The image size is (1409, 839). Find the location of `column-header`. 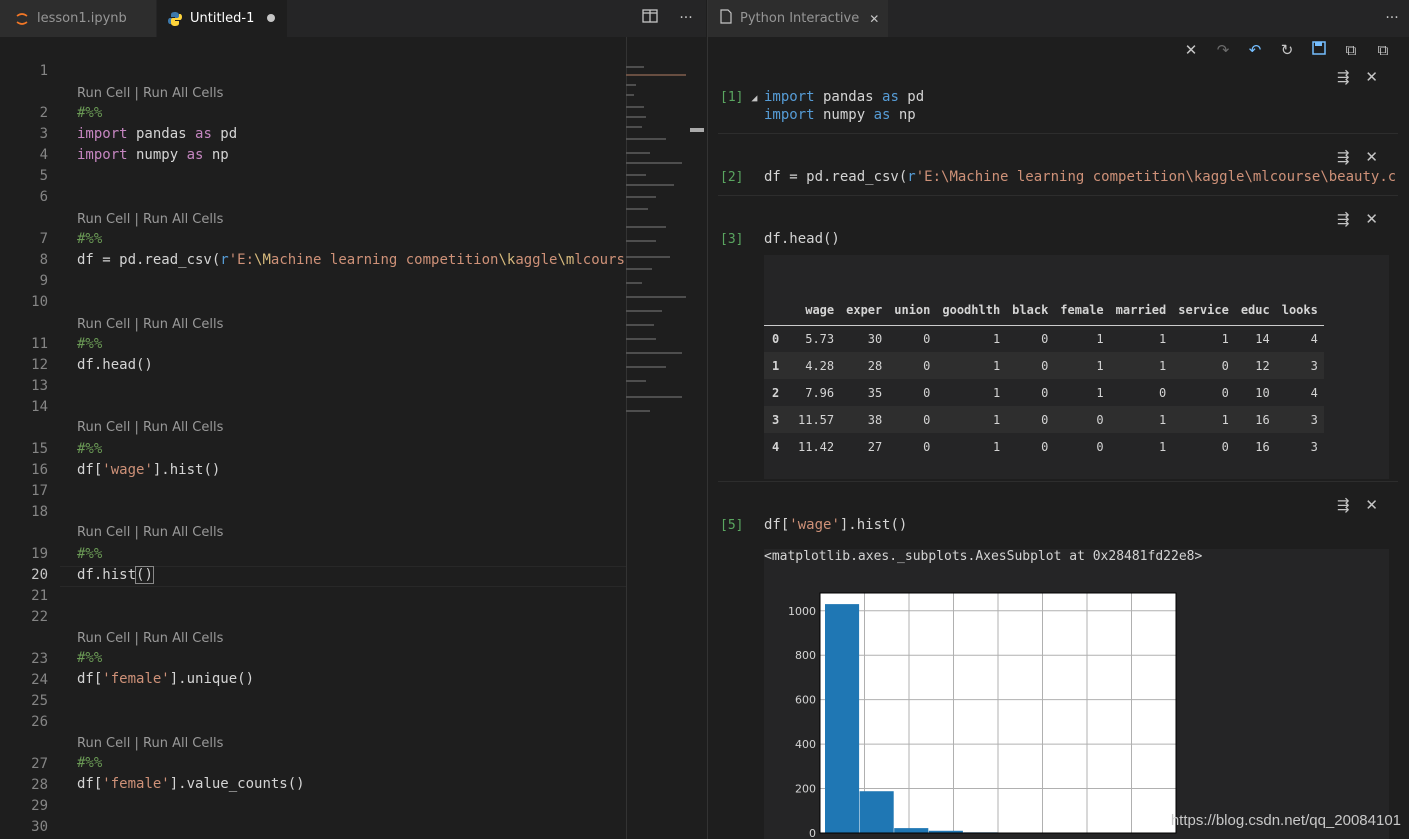

column-header is located at coordinates (778, 310).